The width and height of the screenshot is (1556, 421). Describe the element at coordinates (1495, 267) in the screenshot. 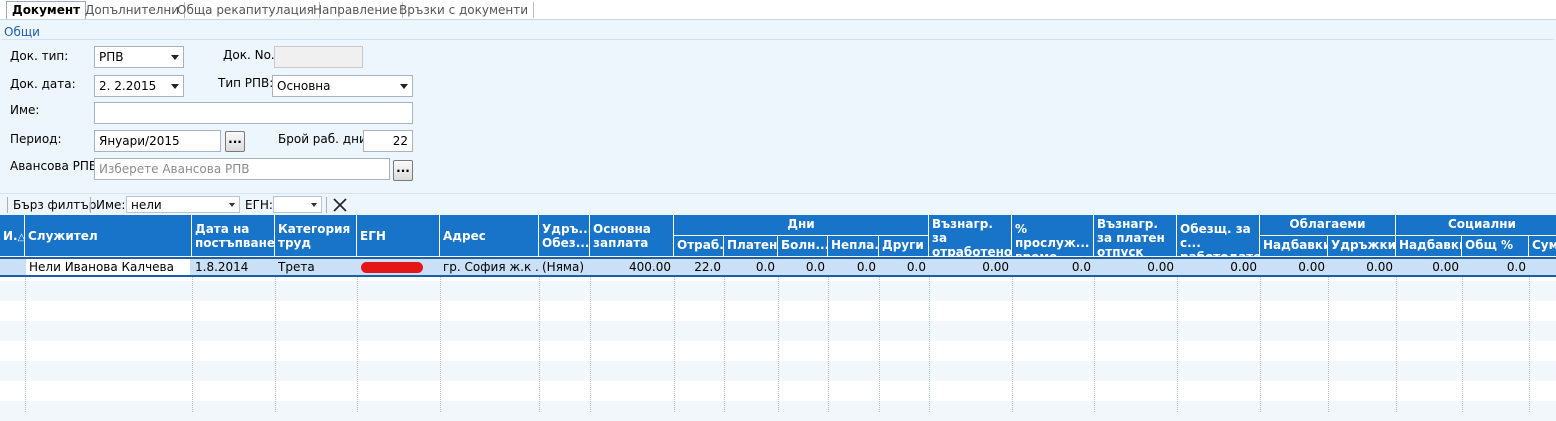

I see `cell-social-total-pct: 0.0` at that location.